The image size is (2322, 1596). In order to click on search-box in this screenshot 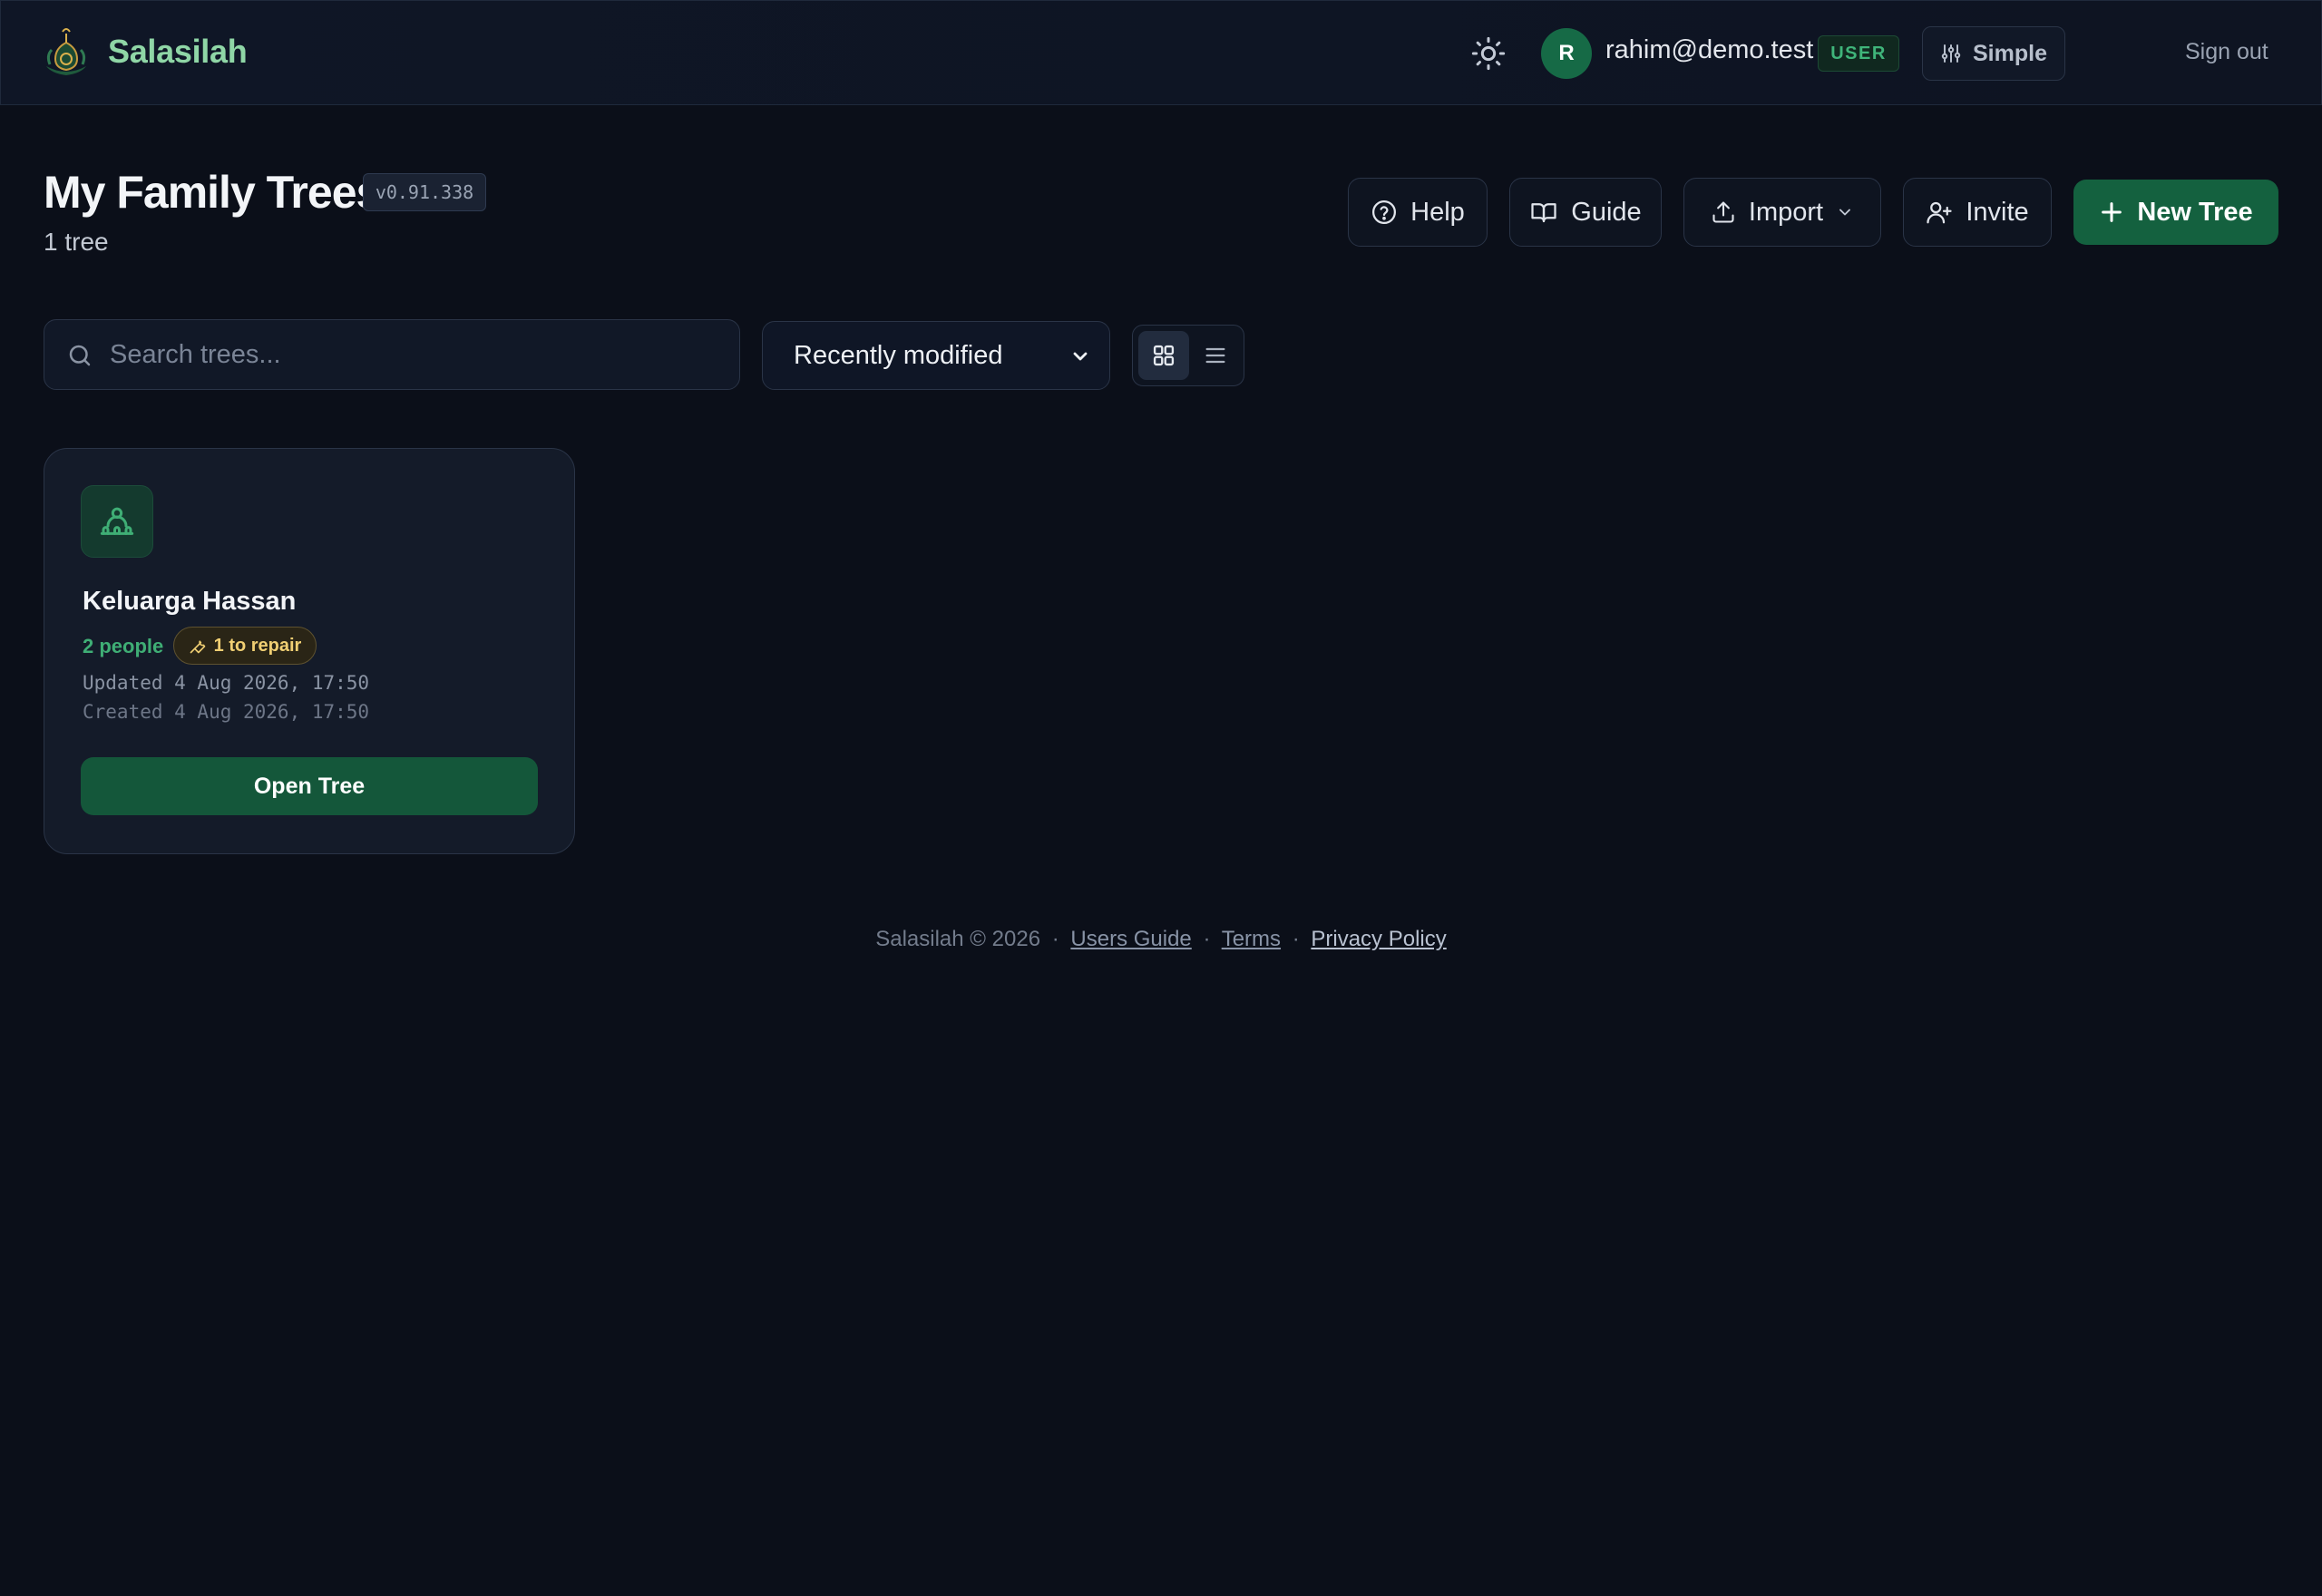, I will do `click(392, 354)`.